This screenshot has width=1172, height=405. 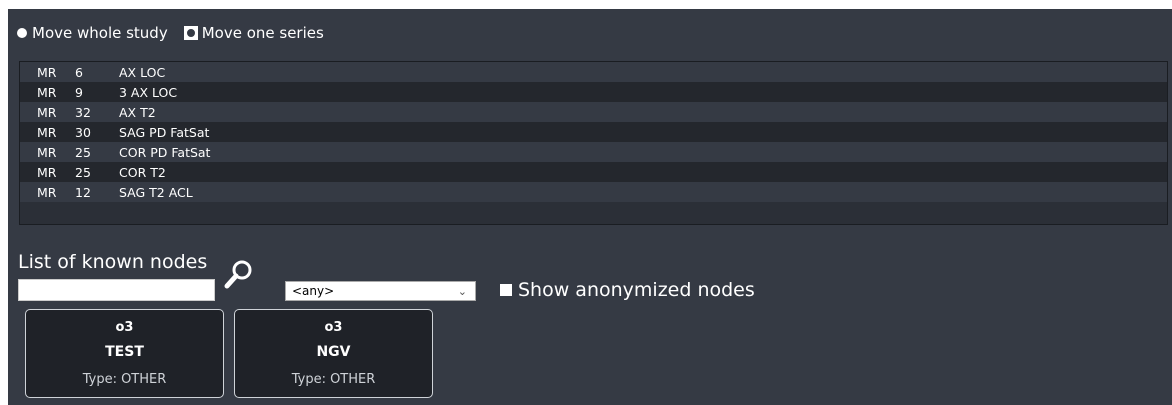 I want to click on show-anonymized-checkbox: Show anonymized nodes, so click(x=627, y=290).